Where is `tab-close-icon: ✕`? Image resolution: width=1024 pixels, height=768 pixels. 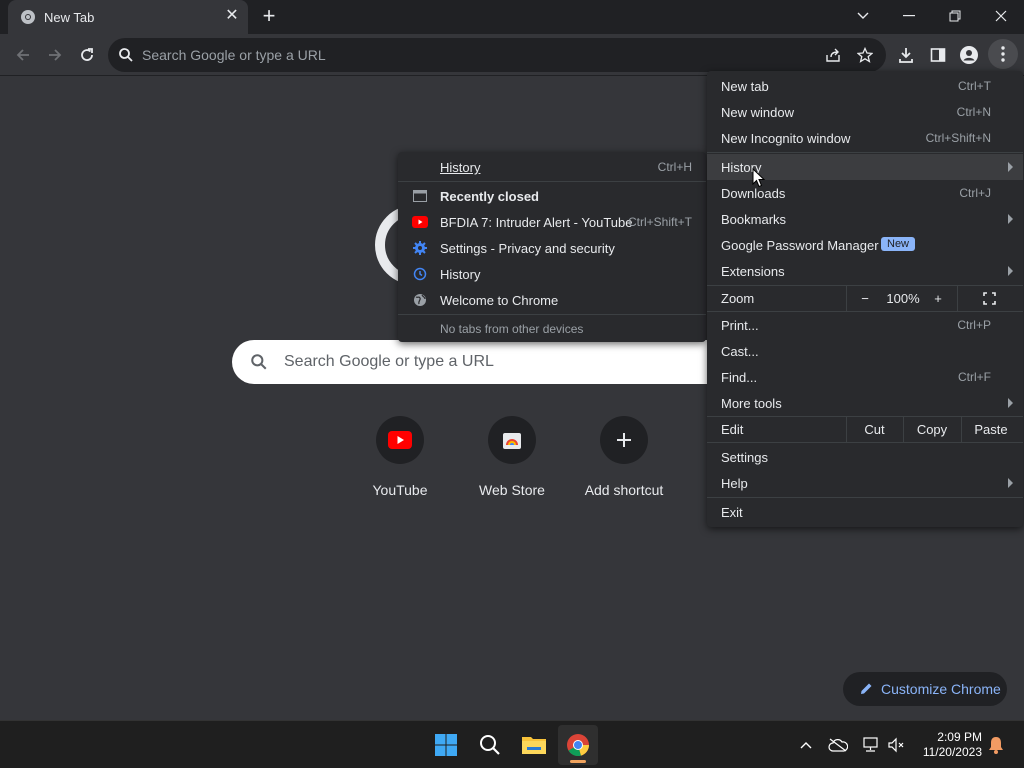
tab-close-icon: ✕ is located at coordinates (232, 16).